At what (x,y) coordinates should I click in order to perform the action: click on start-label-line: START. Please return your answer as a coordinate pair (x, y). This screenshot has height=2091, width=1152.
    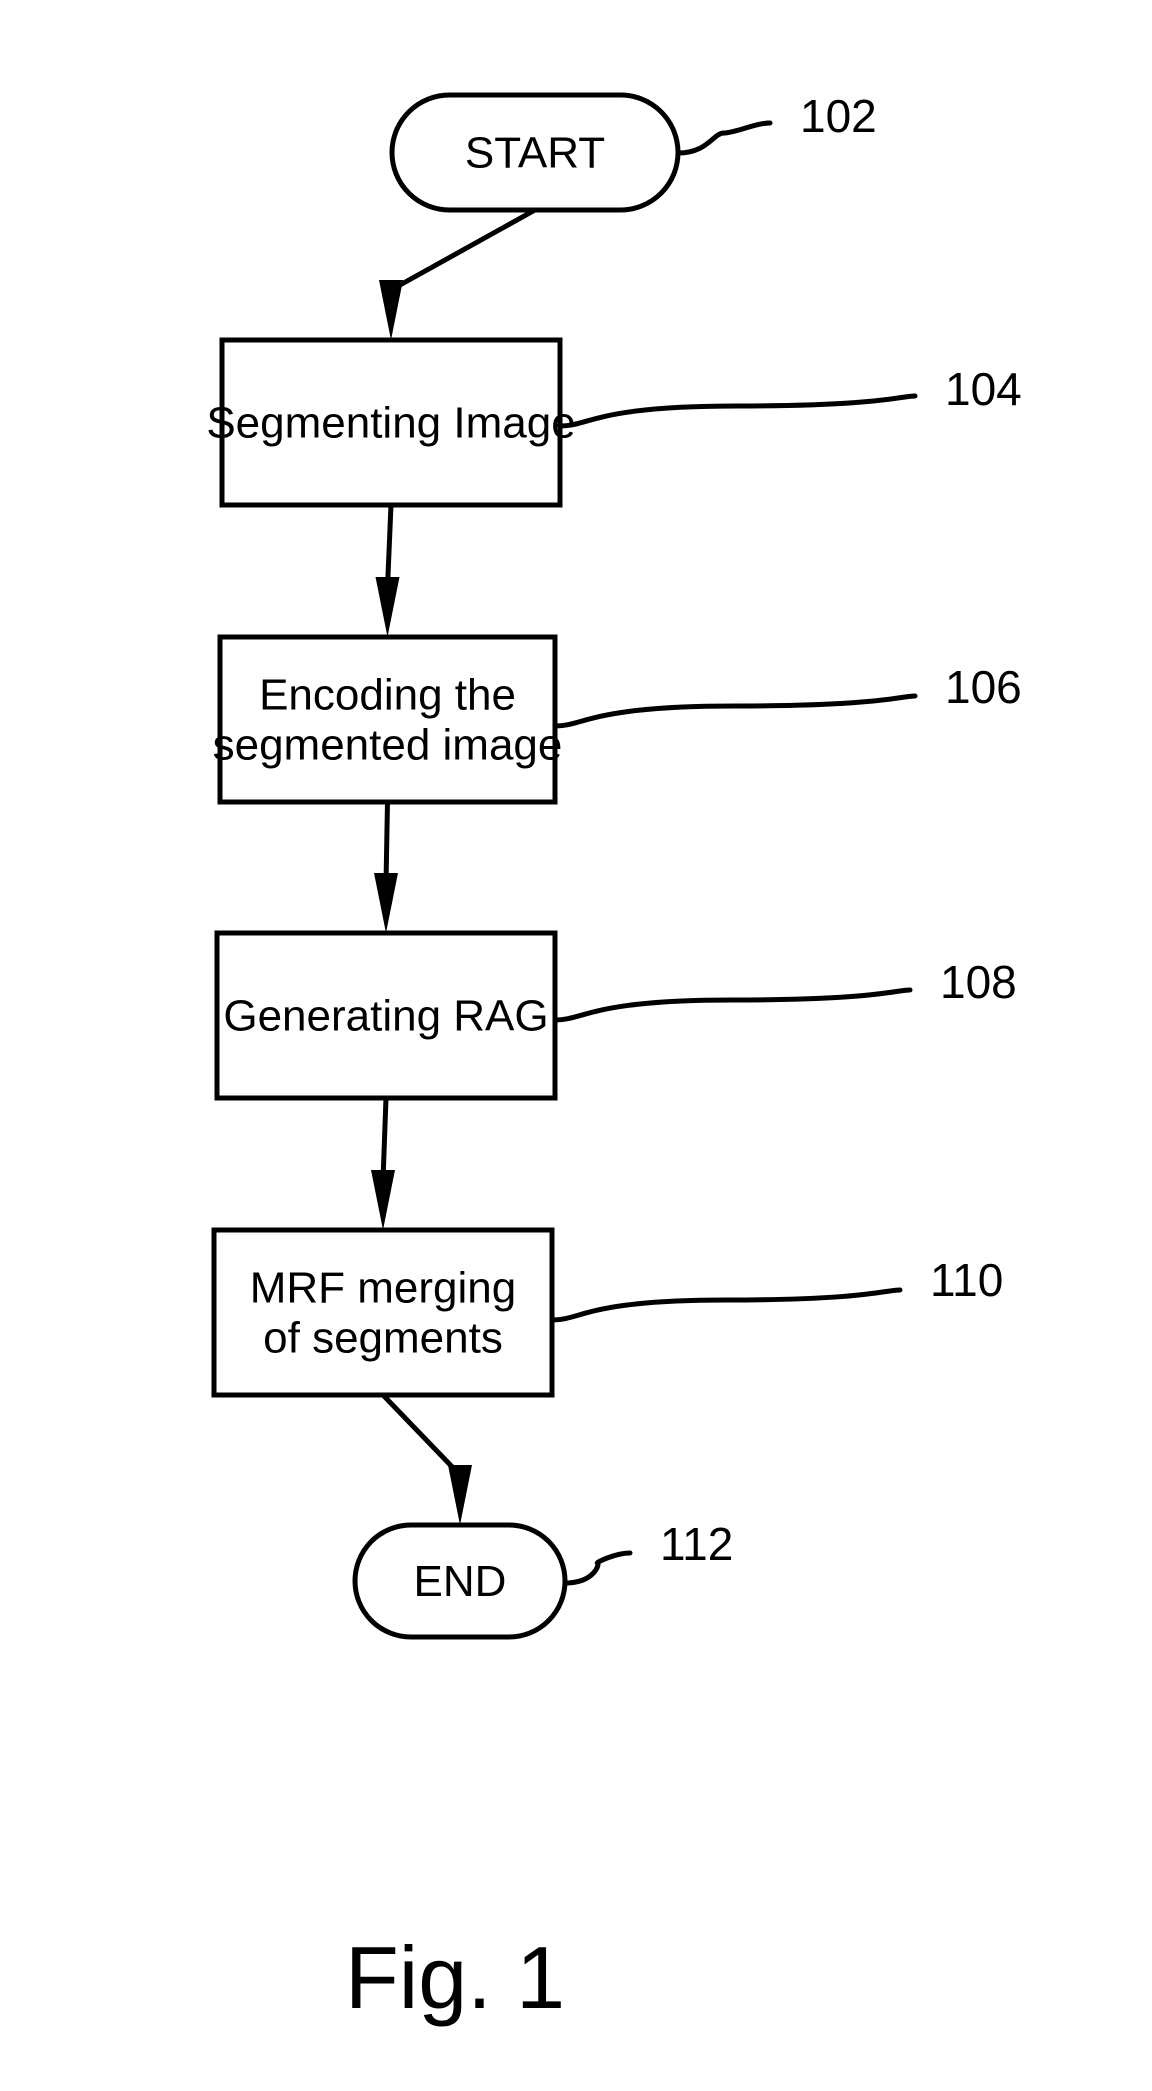
    Looking at the image, I should click on (535, 153).